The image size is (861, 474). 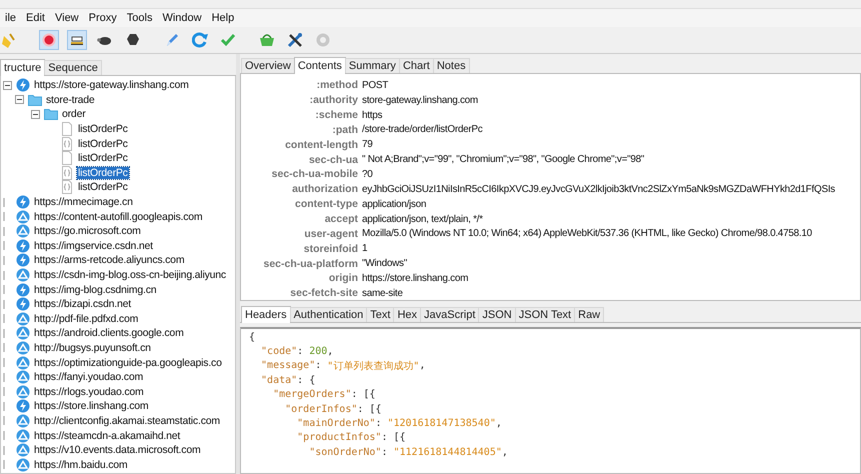 I want to click on tree-item: http://pdf-file.pdfxd.com, so click(x=86, y=318).